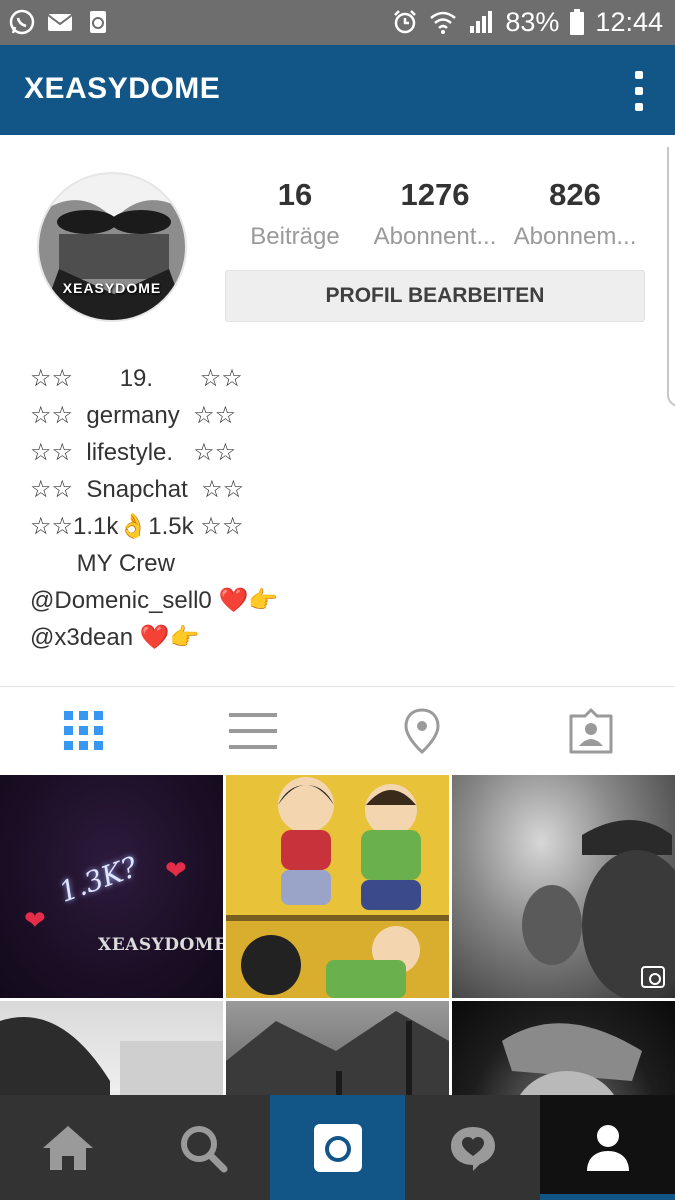 The image size is (675, 1200). What do you see at coordinates (102, 563) in the screenshot?
I see `bio-line: MY Crew` at bounding box center [102, 563].